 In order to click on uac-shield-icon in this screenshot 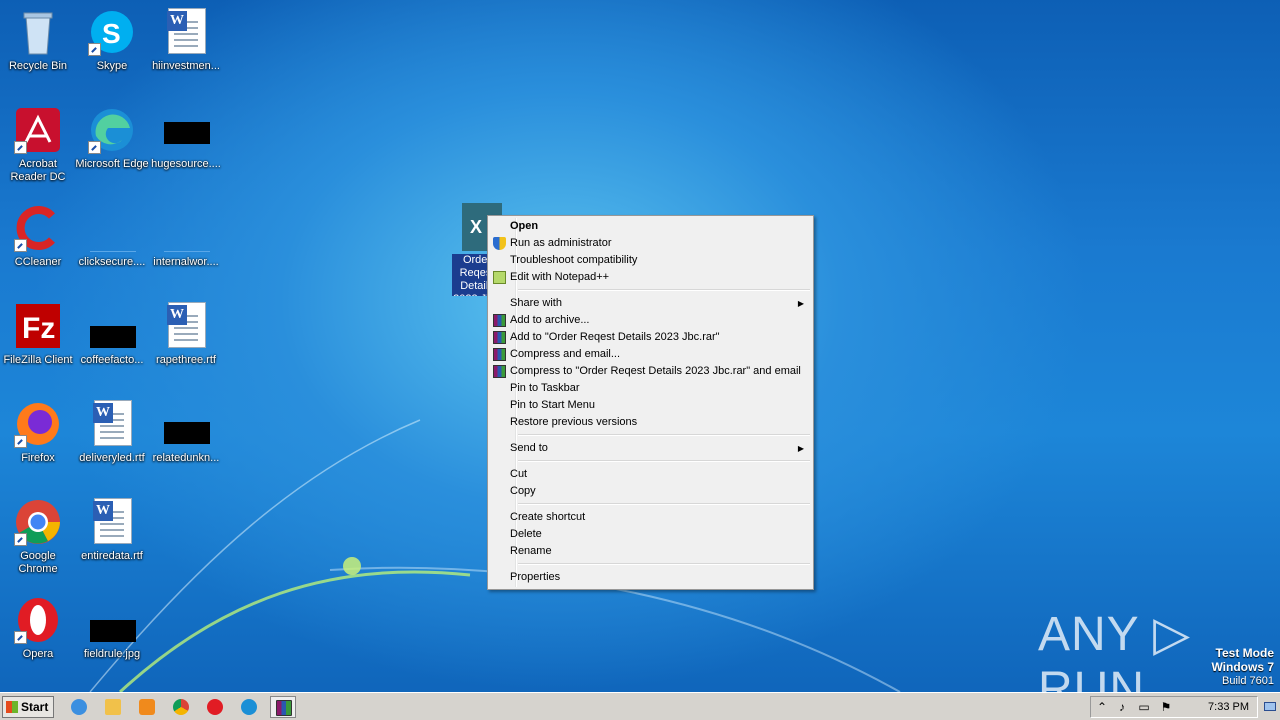, I will do `click(499, 243)`.